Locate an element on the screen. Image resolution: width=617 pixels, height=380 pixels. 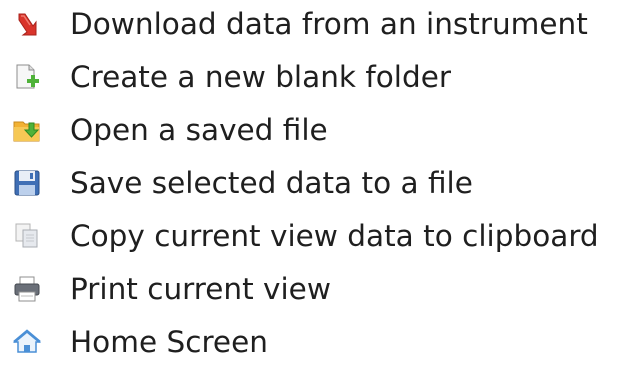
menu-item-download-data: Download data from an instrument is located at coordinates (308, 27).